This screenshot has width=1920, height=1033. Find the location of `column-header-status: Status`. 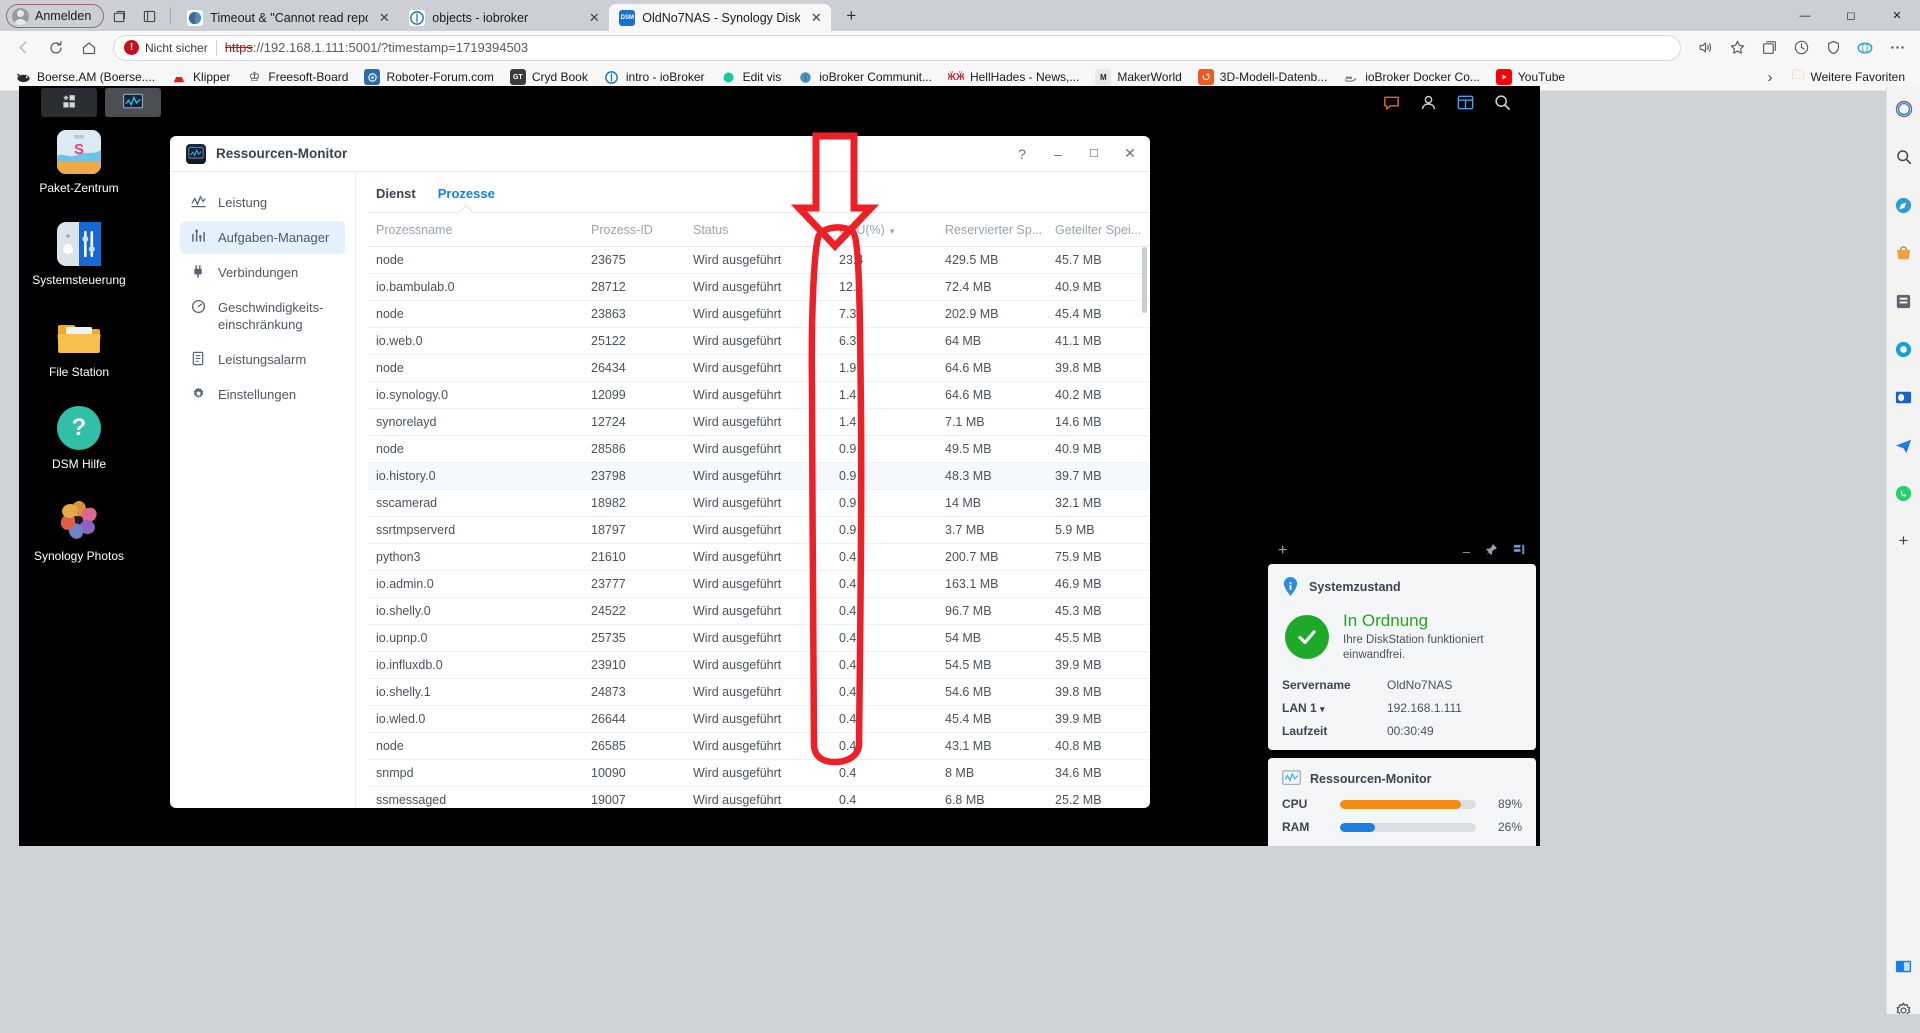

column-header-status: Status is located at coordinates (758, 230).